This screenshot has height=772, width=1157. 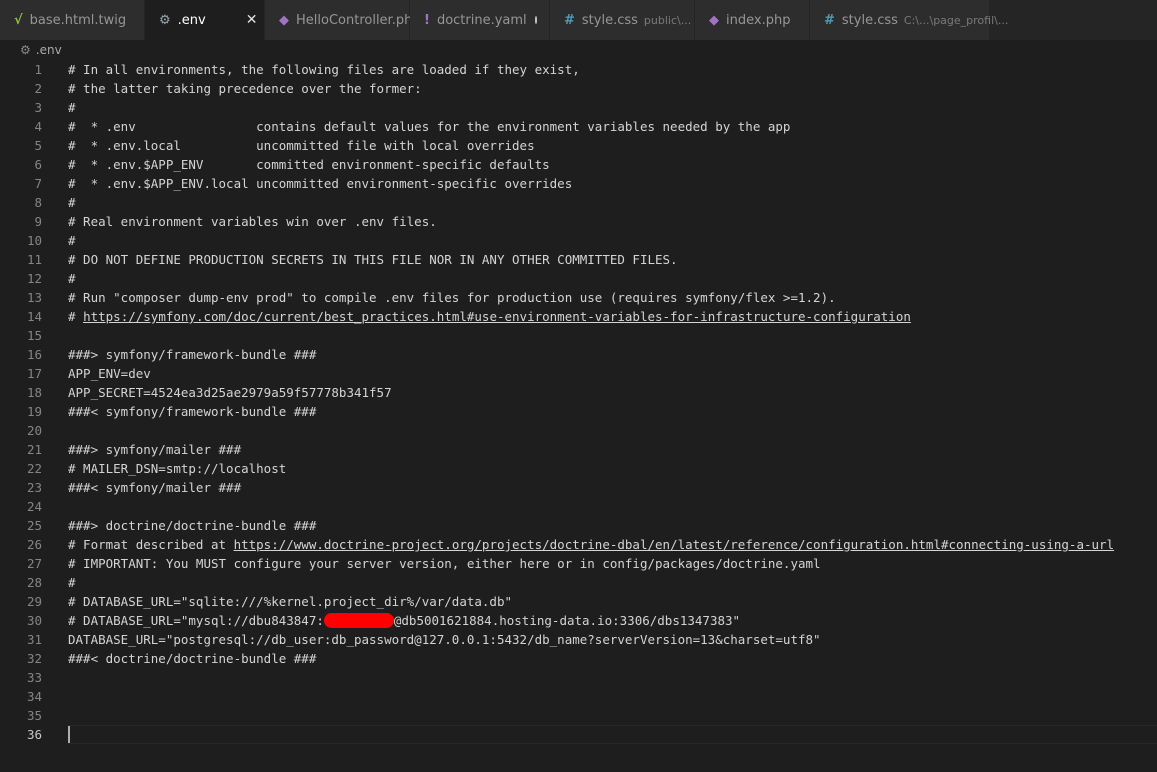 What do you see at coordinates (34, 658) in the screenshot?
I see `line-number: 32` at bounding box center [34, 658].